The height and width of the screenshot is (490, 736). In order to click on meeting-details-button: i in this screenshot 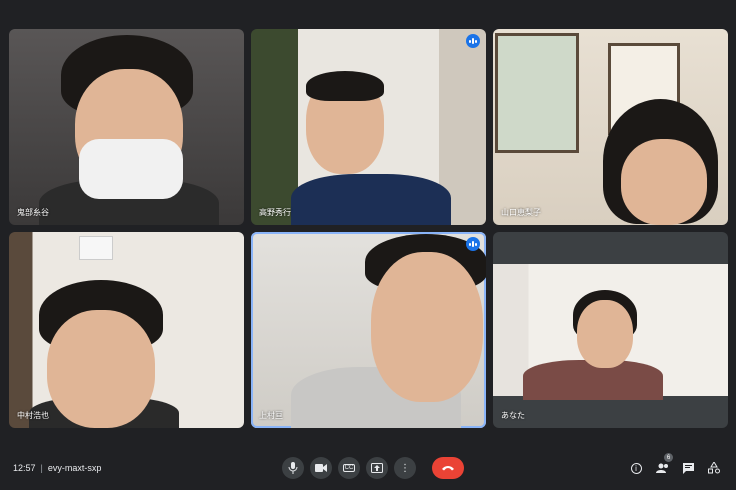, I will do `click(636, 468)`.